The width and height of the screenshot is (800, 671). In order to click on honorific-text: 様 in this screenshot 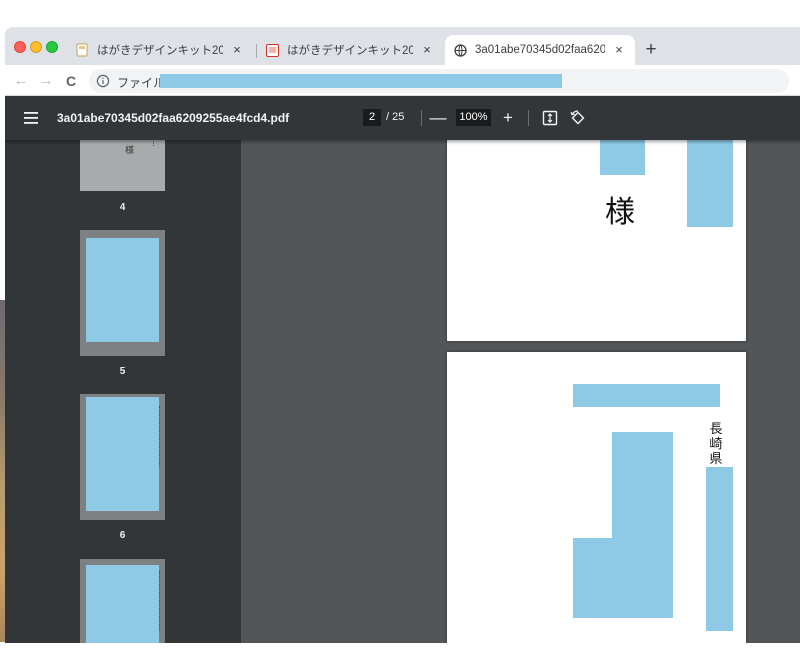, I will do `click(620, 212)`.